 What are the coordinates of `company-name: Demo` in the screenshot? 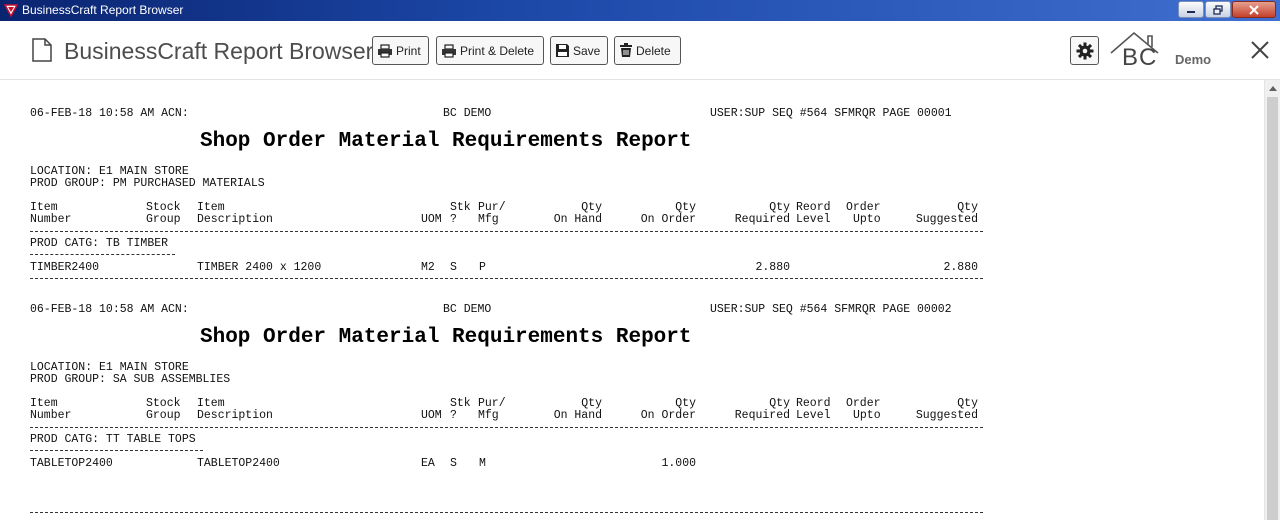 It's located at (1193, 59).